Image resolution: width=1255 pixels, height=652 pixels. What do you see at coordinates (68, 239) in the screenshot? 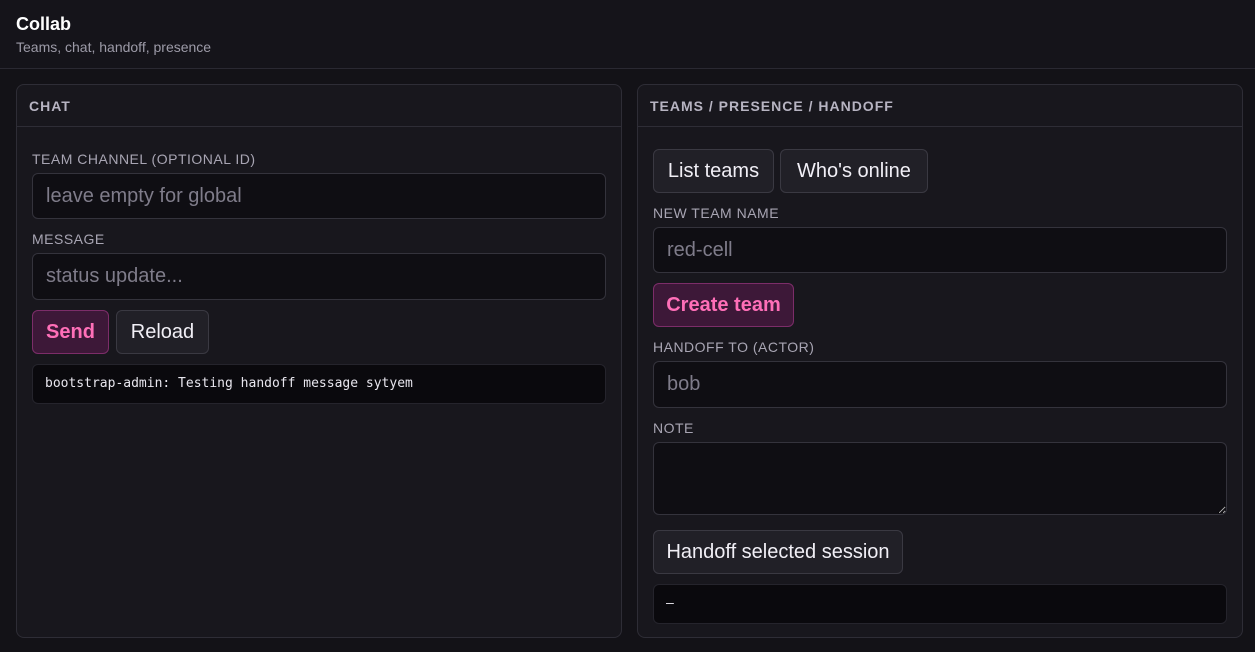
I see `message-label: MESSAGE` at bounding box center [68, 239].